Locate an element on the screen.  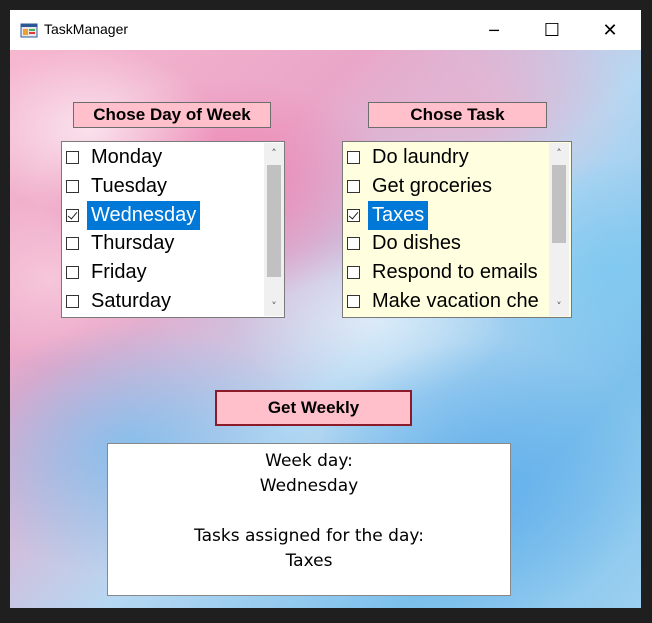
list-item: Get groceries is located at coordinates (446, 186).